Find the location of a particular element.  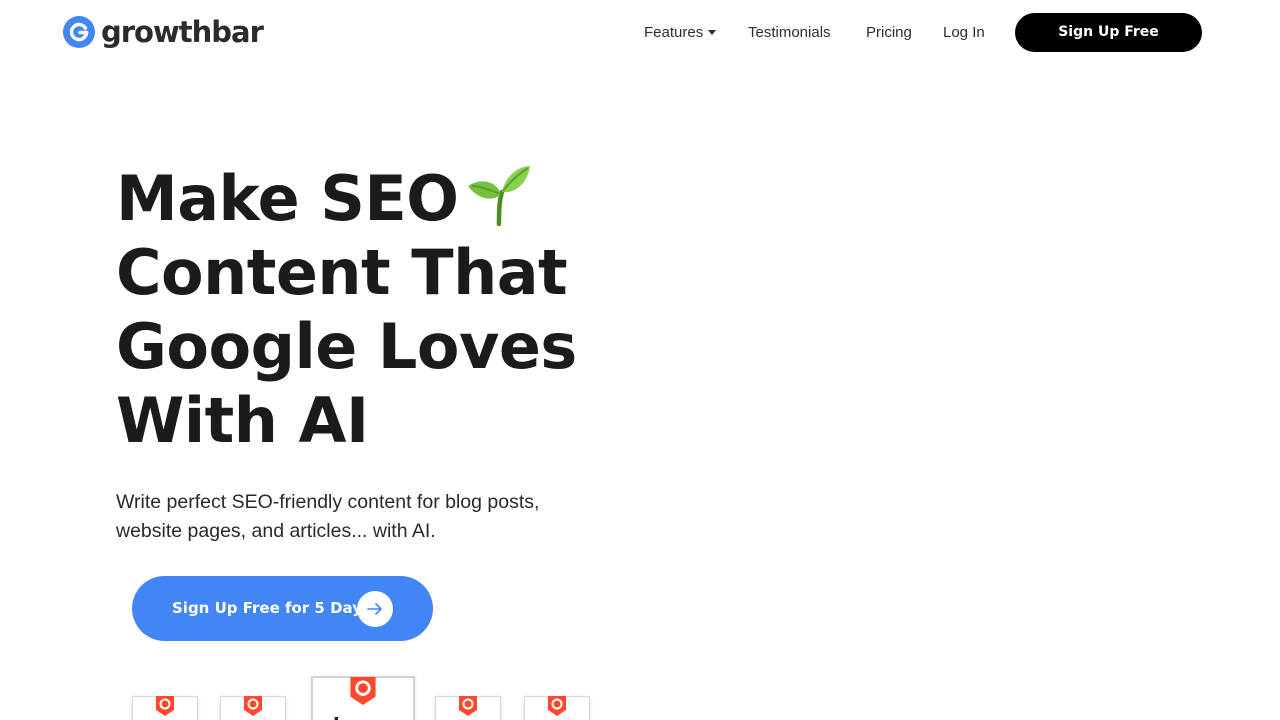

badge-text: L is located at coordinates (338, 717).